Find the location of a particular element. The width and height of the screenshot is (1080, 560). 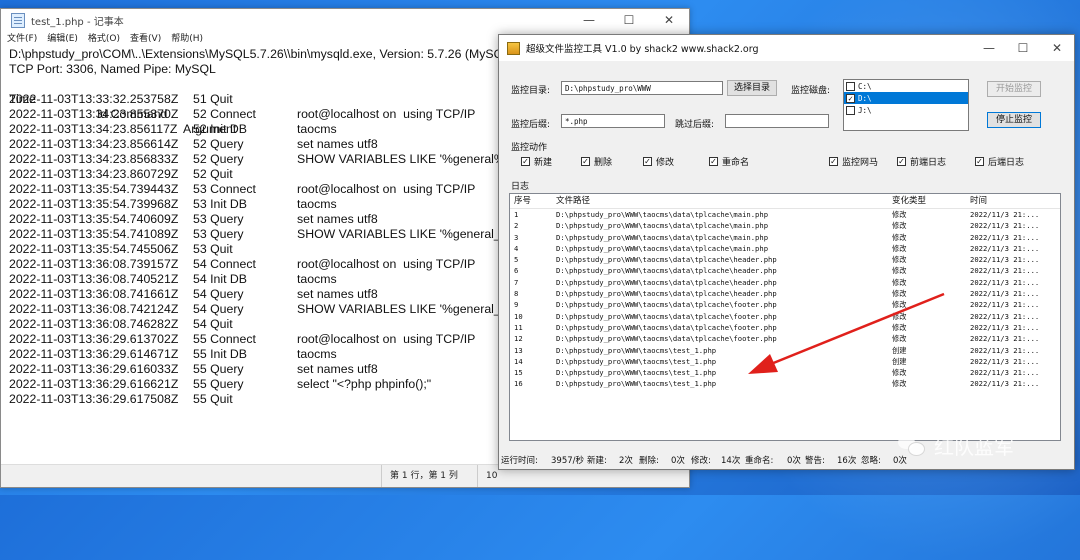

disk-list: C:\ ✓ D:\ J:\ is located at coordinates (906, 105).